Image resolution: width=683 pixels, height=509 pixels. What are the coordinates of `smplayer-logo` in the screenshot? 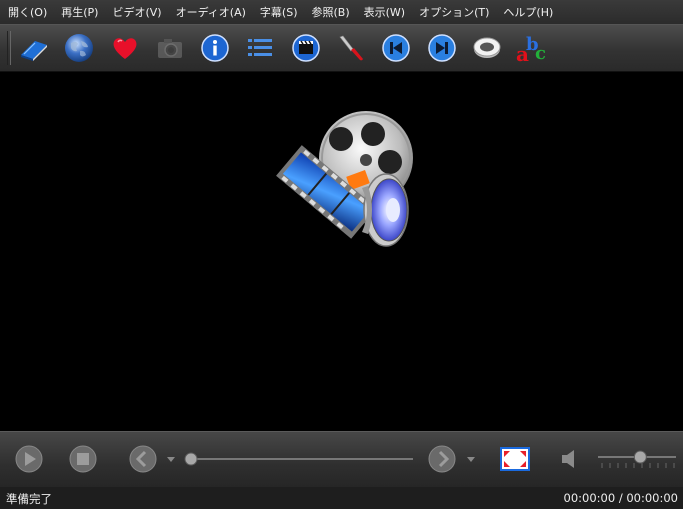 It's located at (344, 179).